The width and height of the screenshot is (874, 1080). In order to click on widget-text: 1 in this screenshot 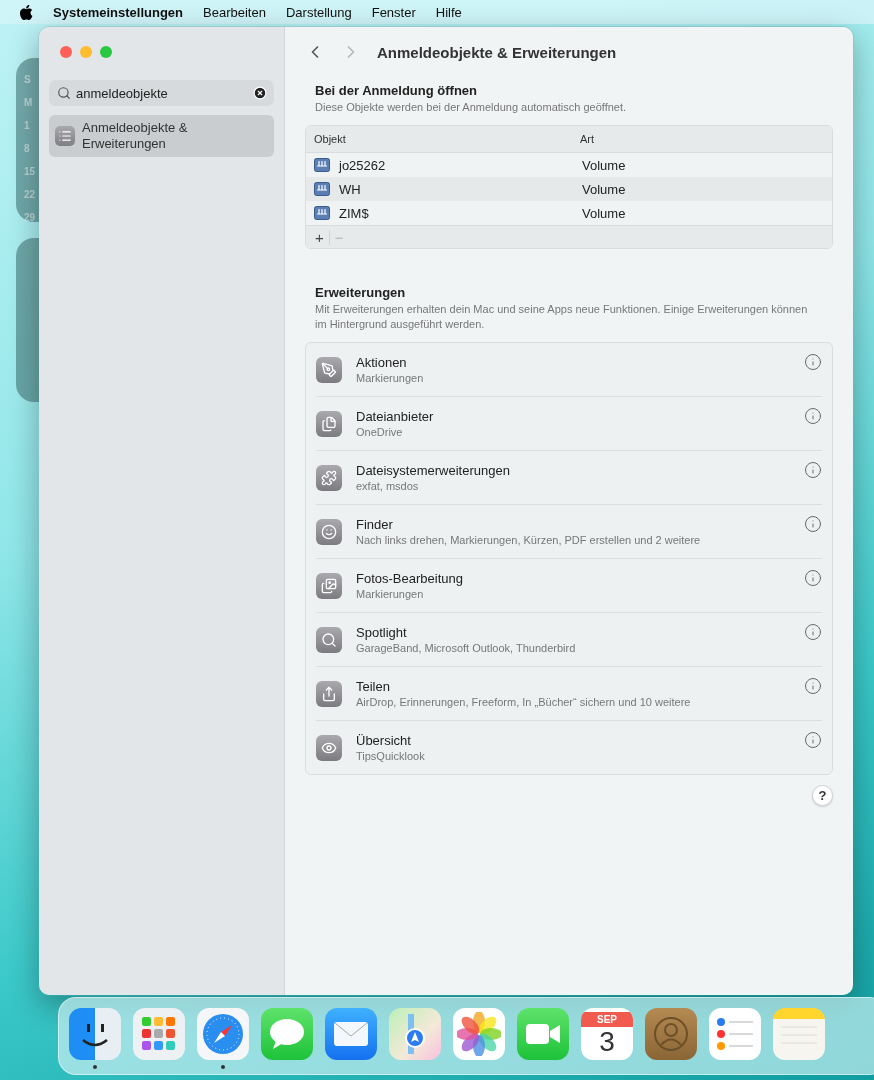, I will do `click(27, 125)`.